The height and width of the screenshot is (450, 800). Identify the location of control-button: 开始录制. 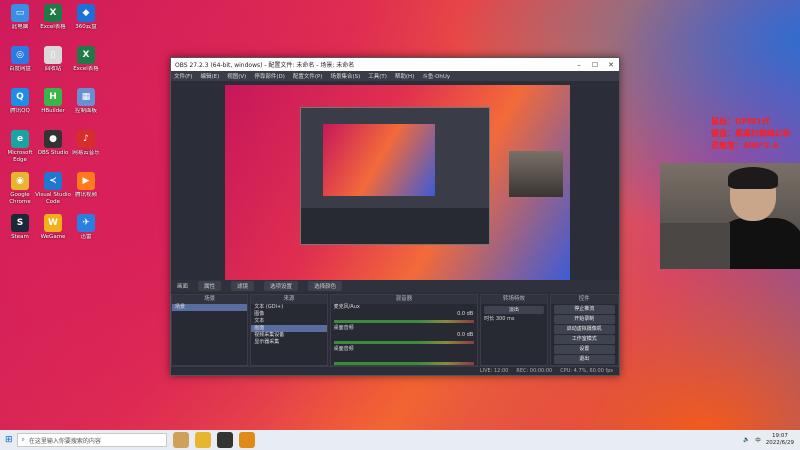
(584, 319).